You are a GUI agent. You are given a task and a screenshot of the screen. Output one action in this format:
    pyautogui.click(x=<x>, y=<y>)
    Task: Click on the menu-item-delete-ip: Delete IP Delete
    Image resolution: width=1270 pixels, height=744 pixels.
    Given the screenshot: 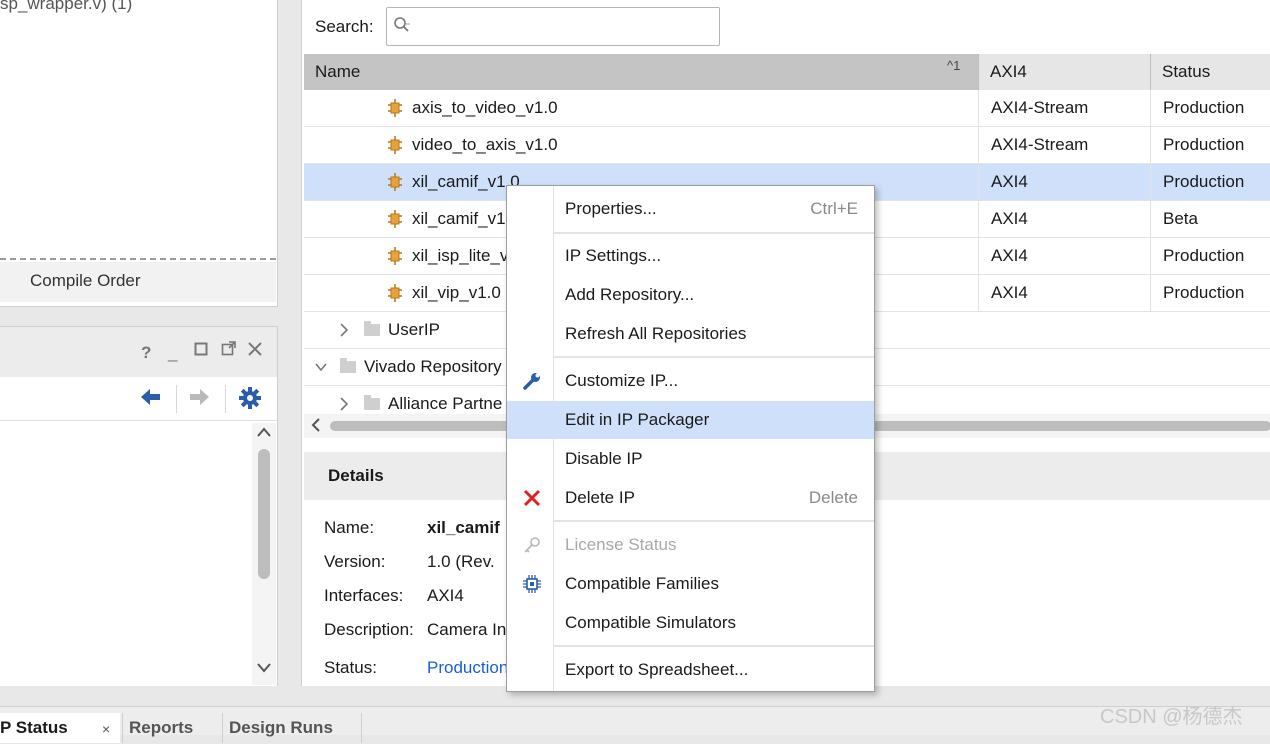 What is the action you would take?
    pyautogui.click(x=690, y=498)
    